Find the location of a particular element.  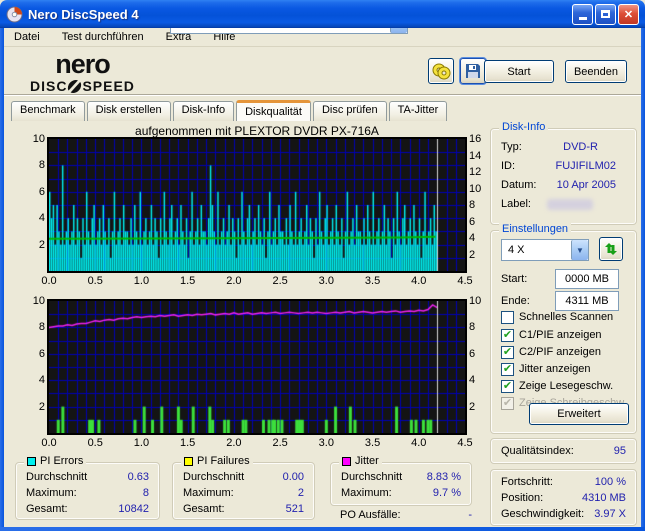

start-button: Start is located at coordinates (519, 71).